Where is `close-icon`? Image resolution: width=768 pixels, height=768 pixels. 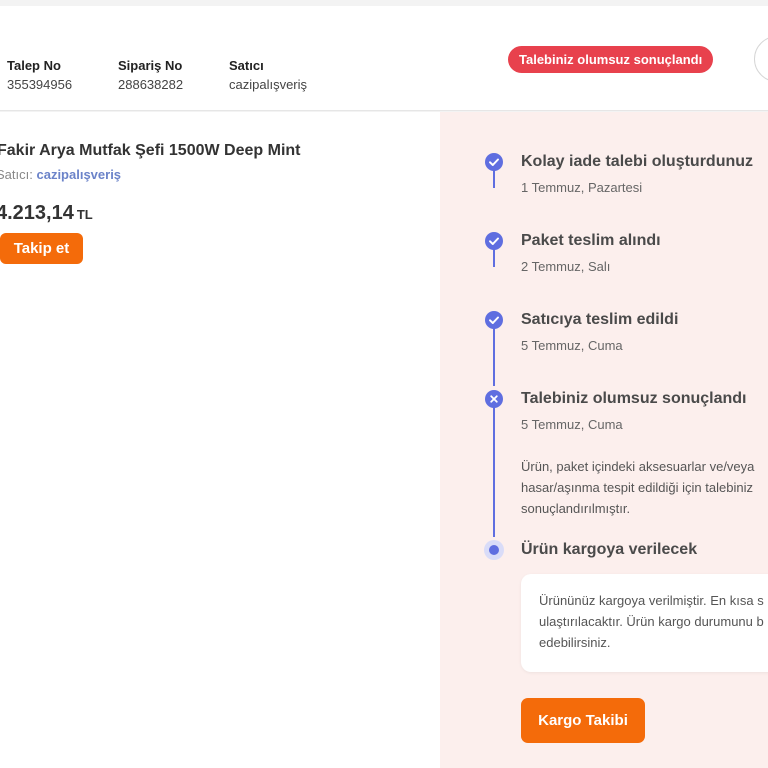 close-icon is located at coordinates (494, 399).